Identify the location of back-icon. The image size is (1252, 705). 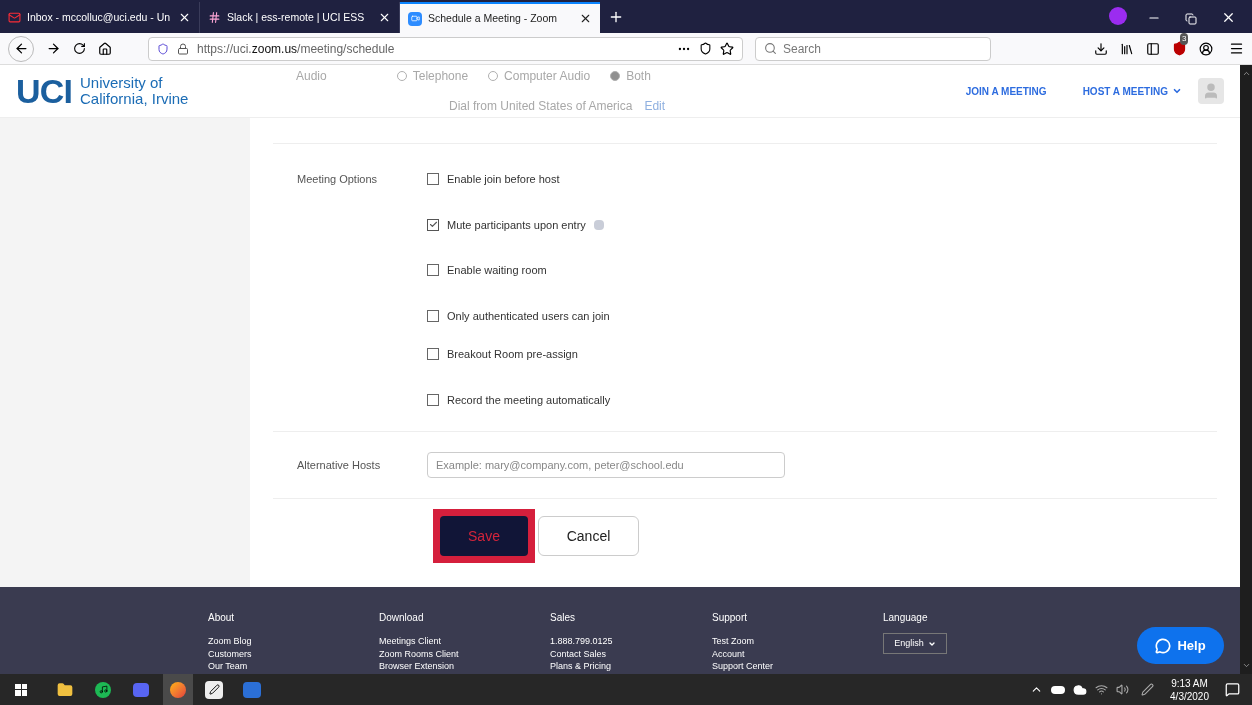
(21, 48).